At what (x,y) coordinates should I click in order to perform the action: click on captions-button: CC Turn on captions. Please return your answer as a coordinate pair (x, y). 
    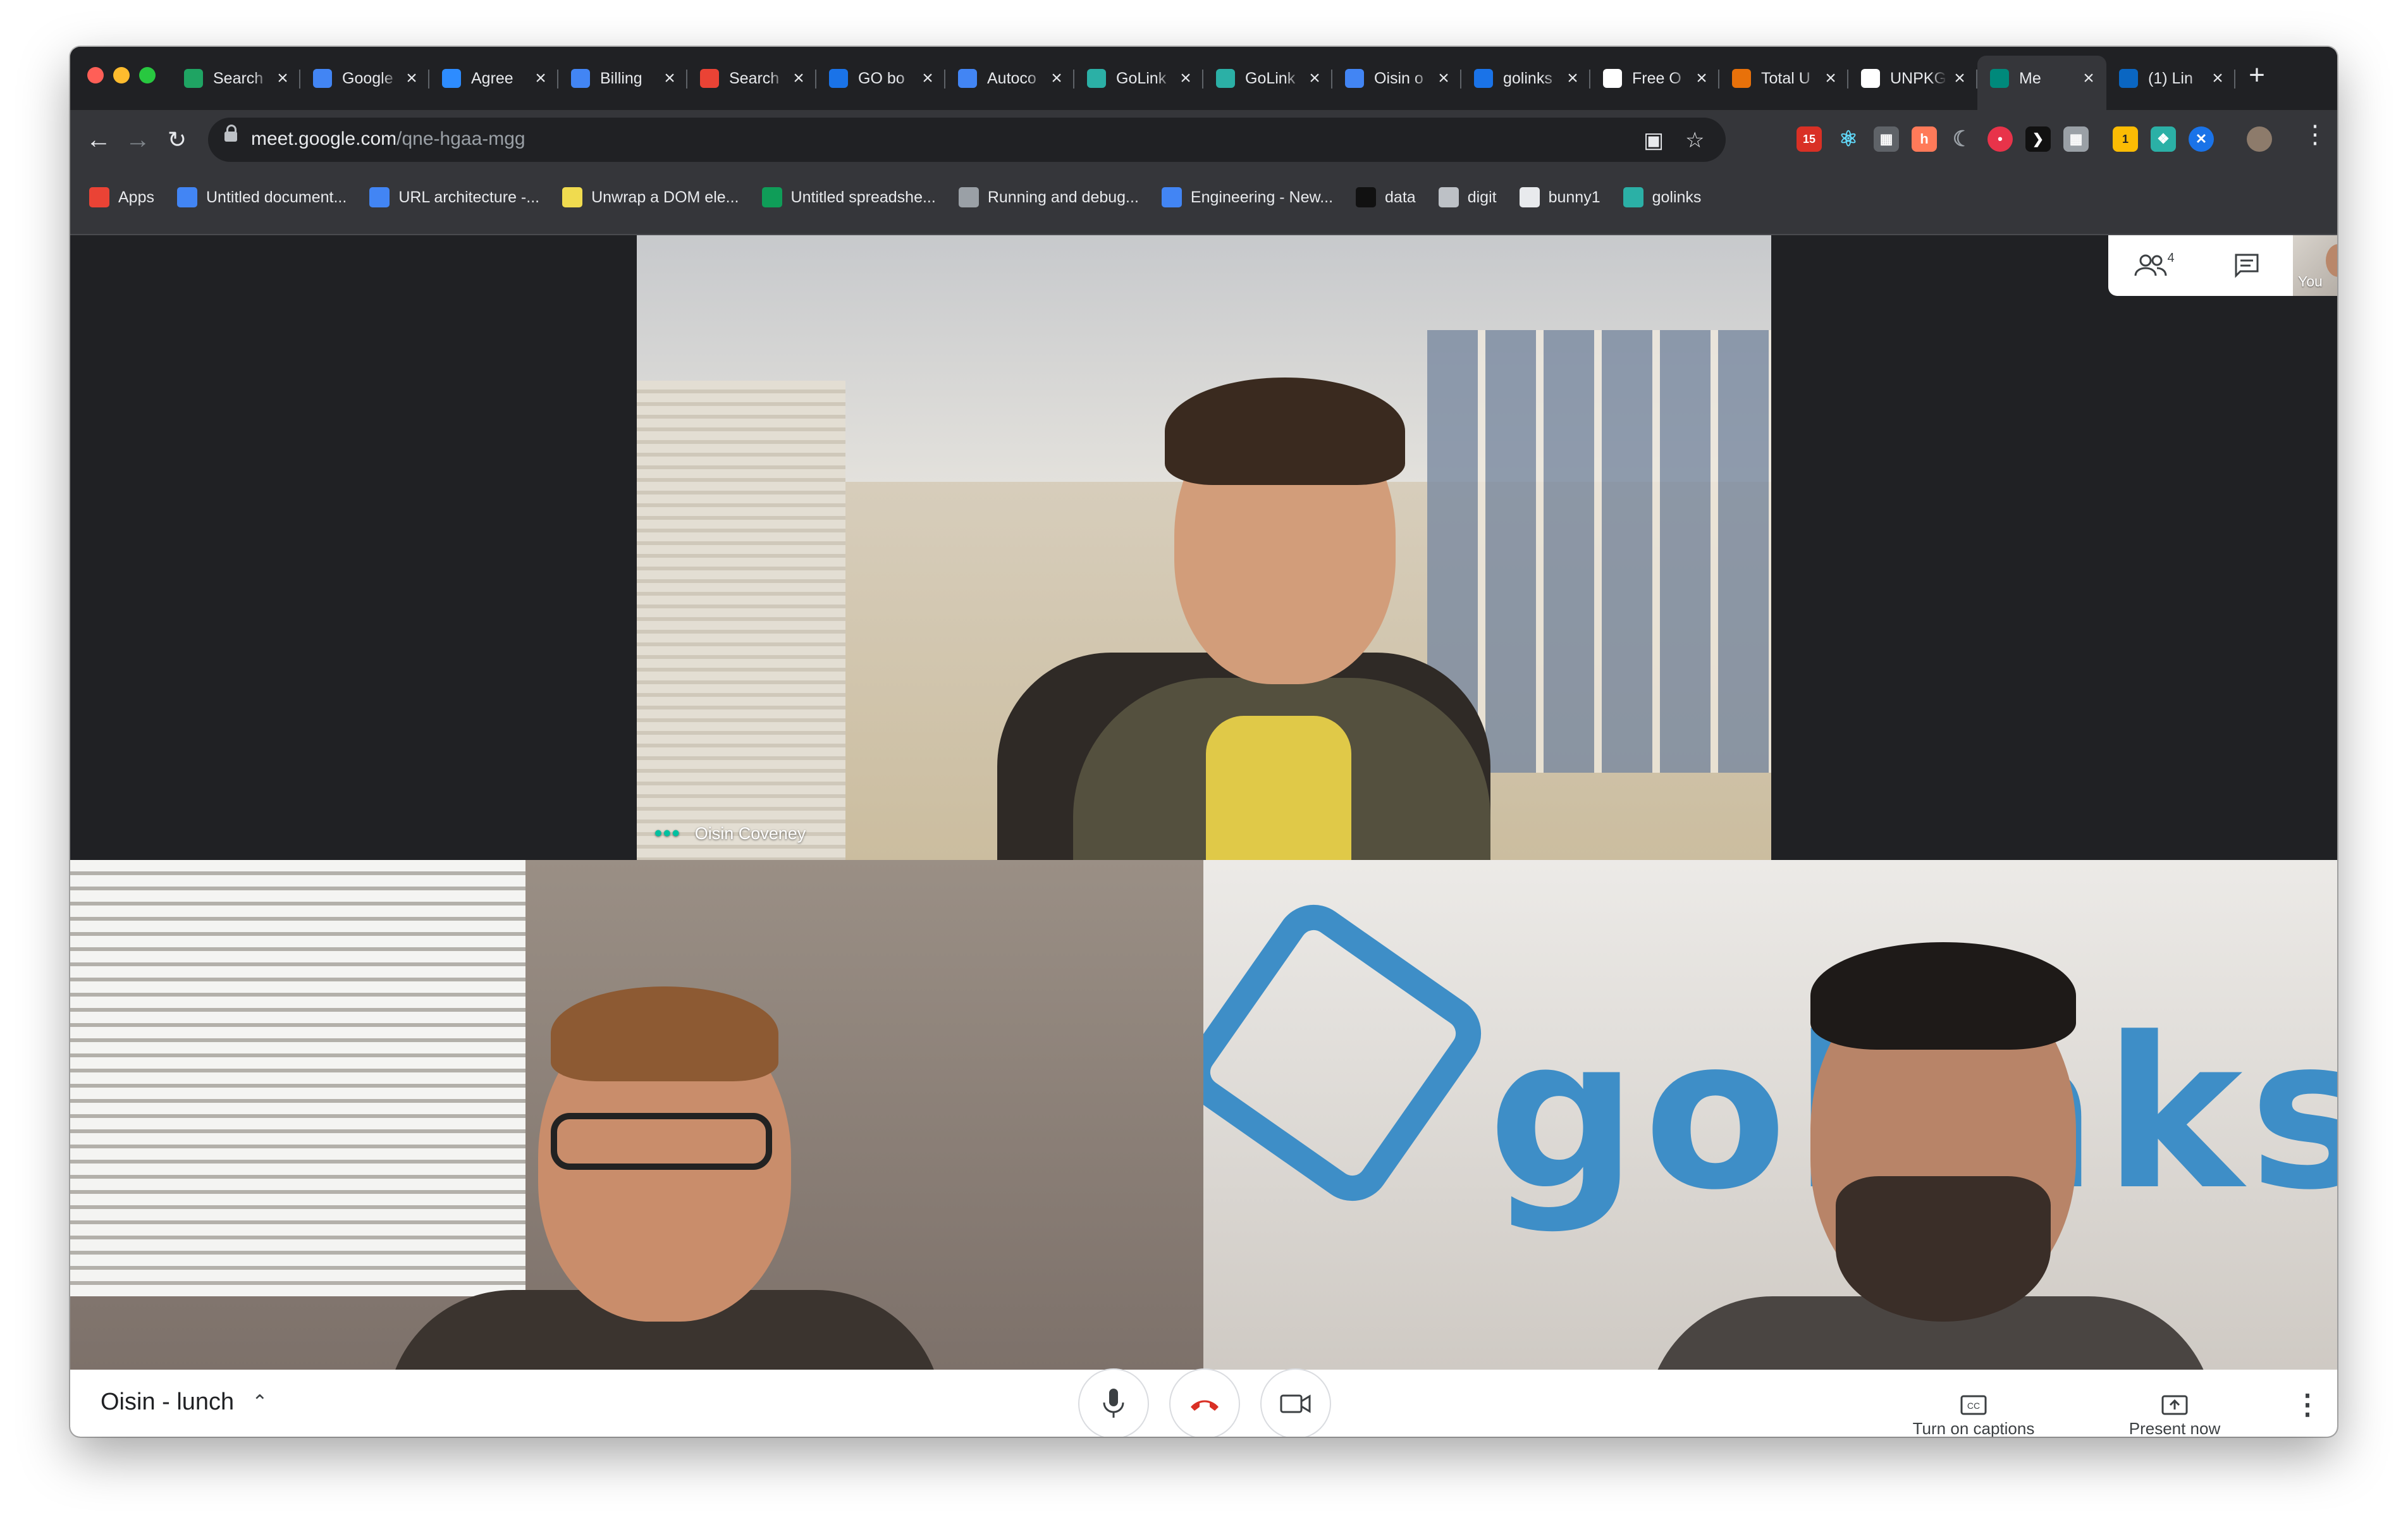
    Looking at the image, I should click on (1973, 1416).